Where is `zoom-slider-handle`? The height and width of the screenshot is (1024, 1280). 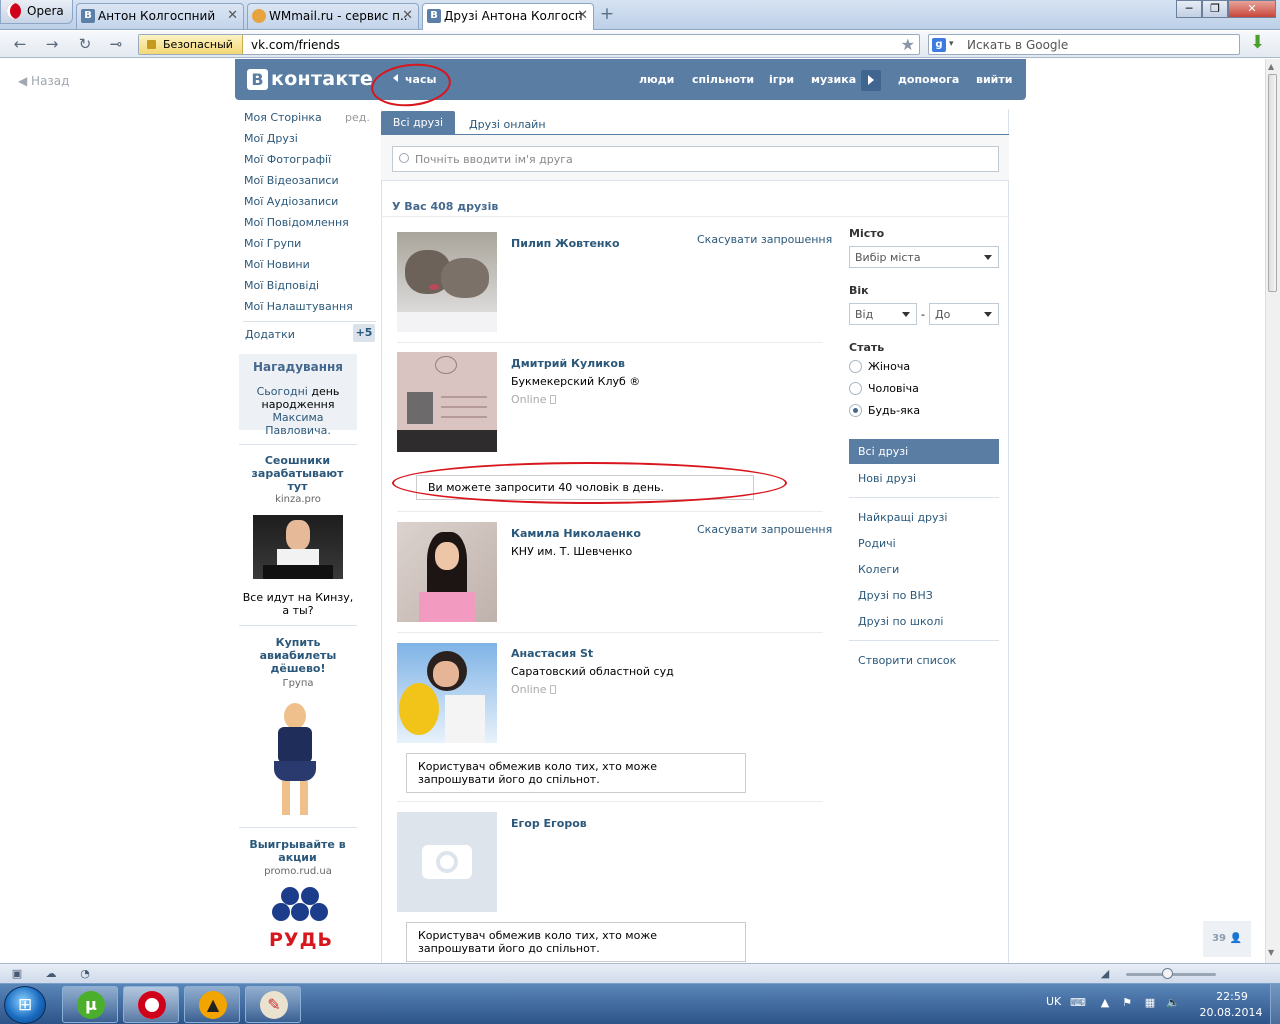
zoom-slider-handle is located at coordinates (1167, 973).